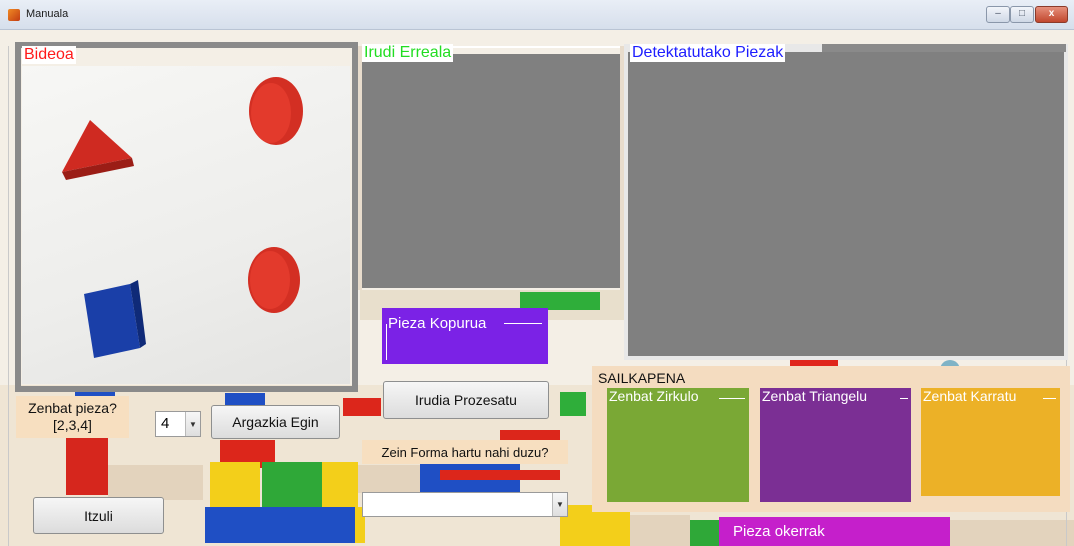 This screenshot has height=546, width=1074. I want to click on zenbat-pieza-line2: [2,3,4], so click(72, 425).